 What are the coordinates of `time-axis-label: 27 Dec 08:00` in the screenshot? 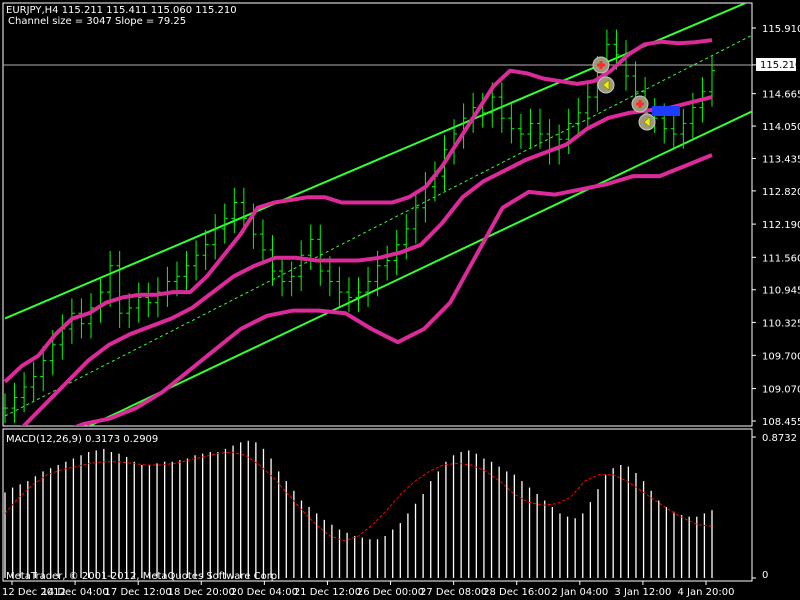 It's located at (453, 592).